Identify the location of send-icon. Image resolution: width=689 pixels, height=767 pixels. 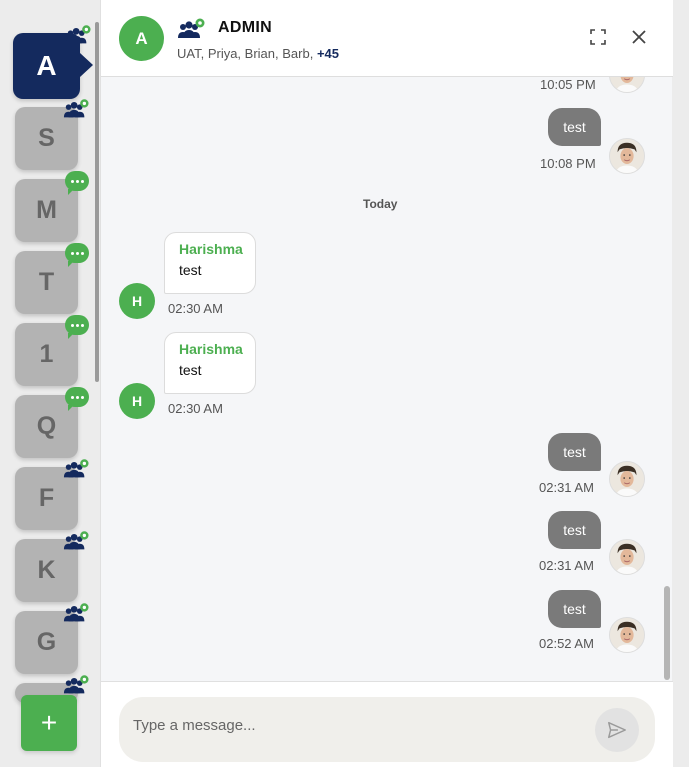
(617, 730).